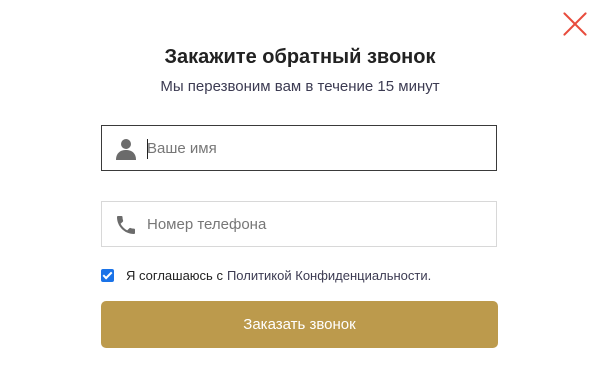 The height and width of the screenshot is (389, 600). Describe the element at coordinates (329, 275) in the screenshot. I see `privacy-policy-link: Политикой Конфиденциальности.` at that location.